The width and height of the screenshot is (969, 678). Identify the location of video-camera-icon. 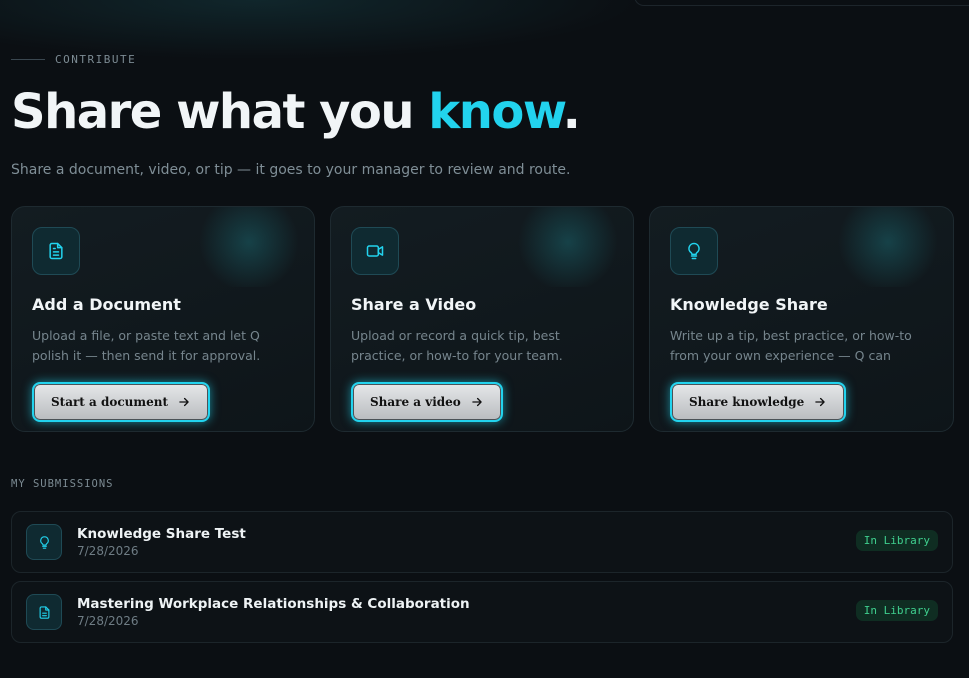
(375, 251).